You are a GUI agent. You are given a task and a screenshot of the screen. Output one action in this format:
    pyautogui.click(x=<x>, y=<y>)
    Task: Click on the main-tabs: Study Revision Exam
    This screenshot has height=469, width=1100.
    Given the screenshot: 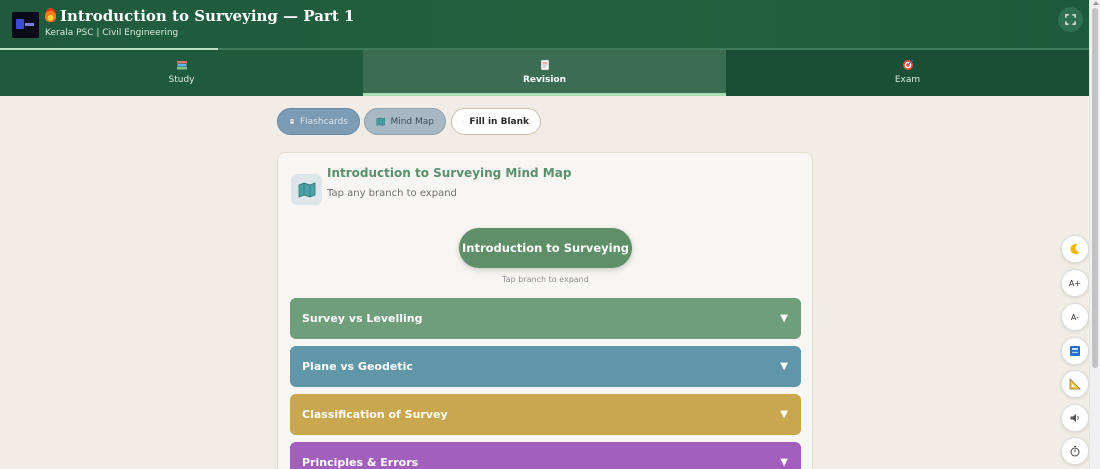 What is the action you would take?
    pyautogui.click(x=544, y=73)
    